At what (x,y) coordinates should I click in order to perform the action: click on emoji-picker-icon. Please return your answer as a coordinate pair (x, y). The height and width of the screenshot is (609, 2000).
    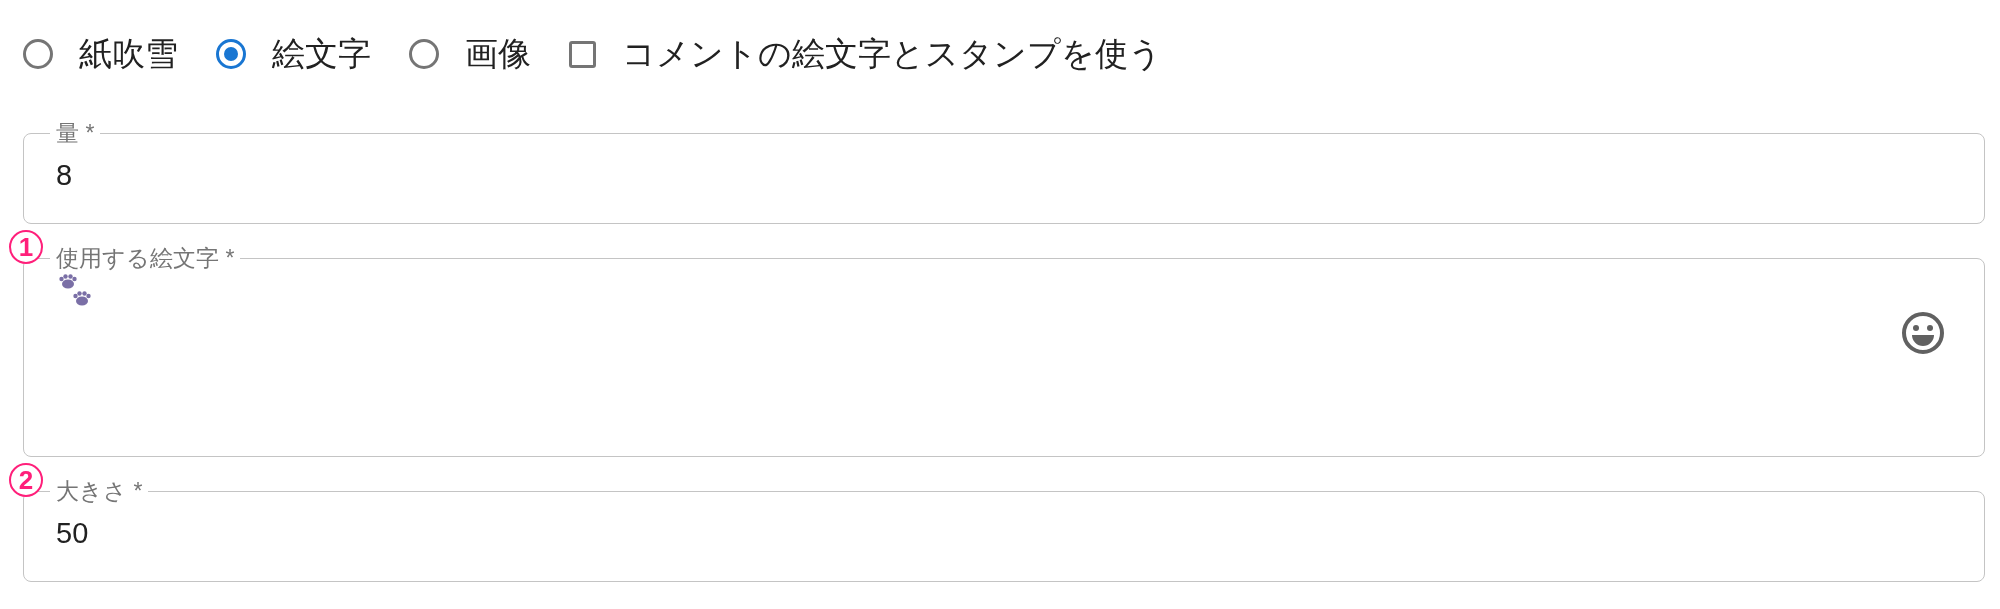
    Looking at the image, I should click on (1923, 333).